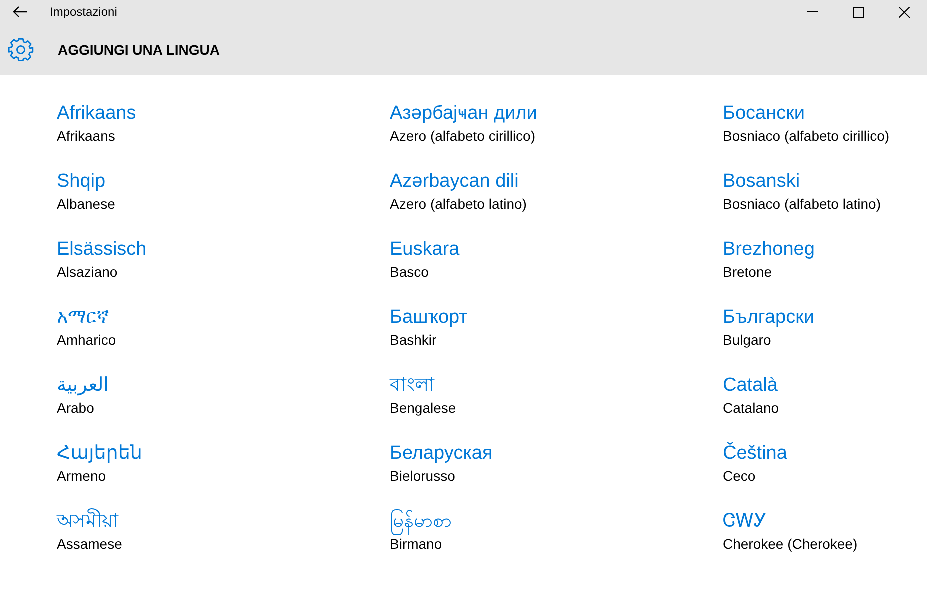 This screenshot has width=927, height=600. I want to click on minimize-icon, so click(812, 12).